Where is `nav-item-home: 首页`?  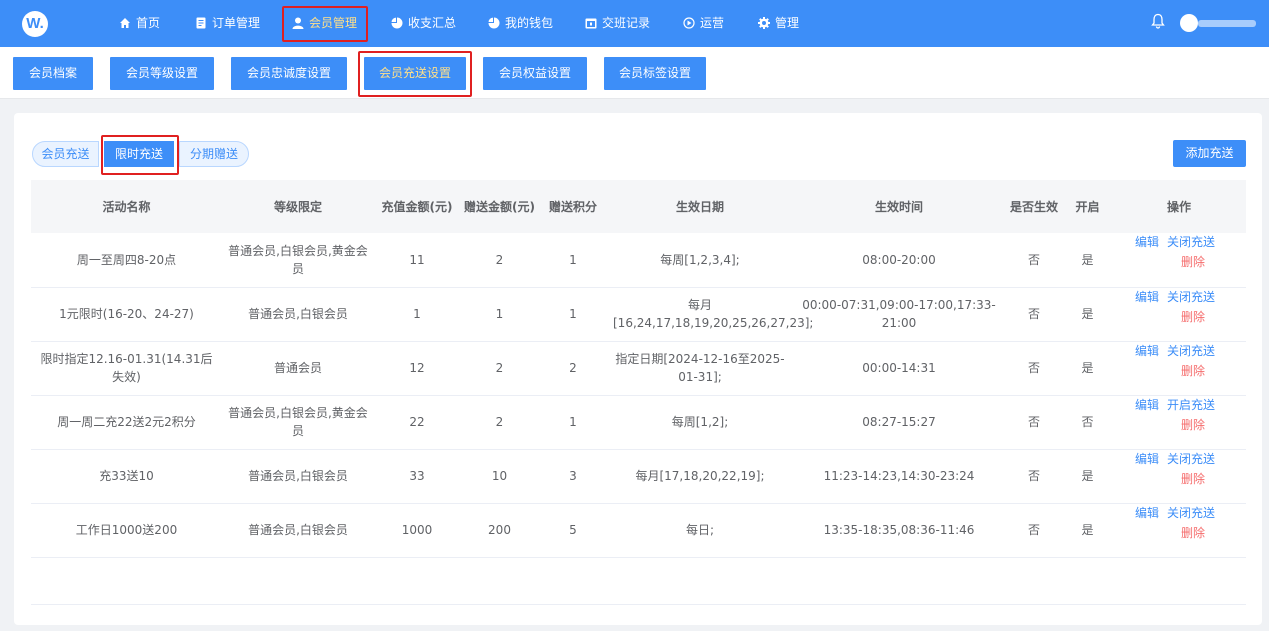 nav-item-home: 首页 is located at coordinates (139, 23).